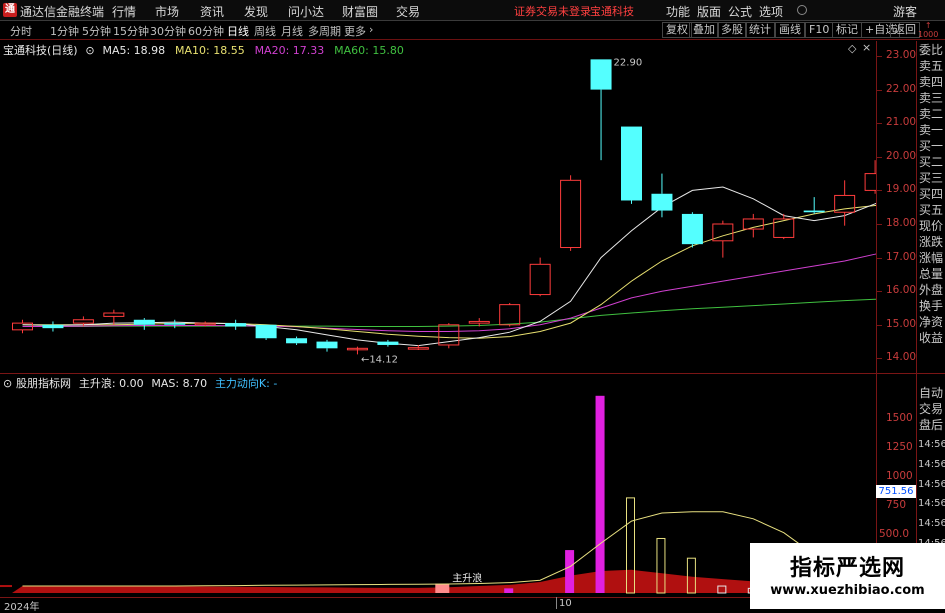 This screenshot has width=945, height=613. What do you see at coordinates (324, 31) in the screenshot?
I see `period-multi: 多周期` at bounding box center [324, 31].